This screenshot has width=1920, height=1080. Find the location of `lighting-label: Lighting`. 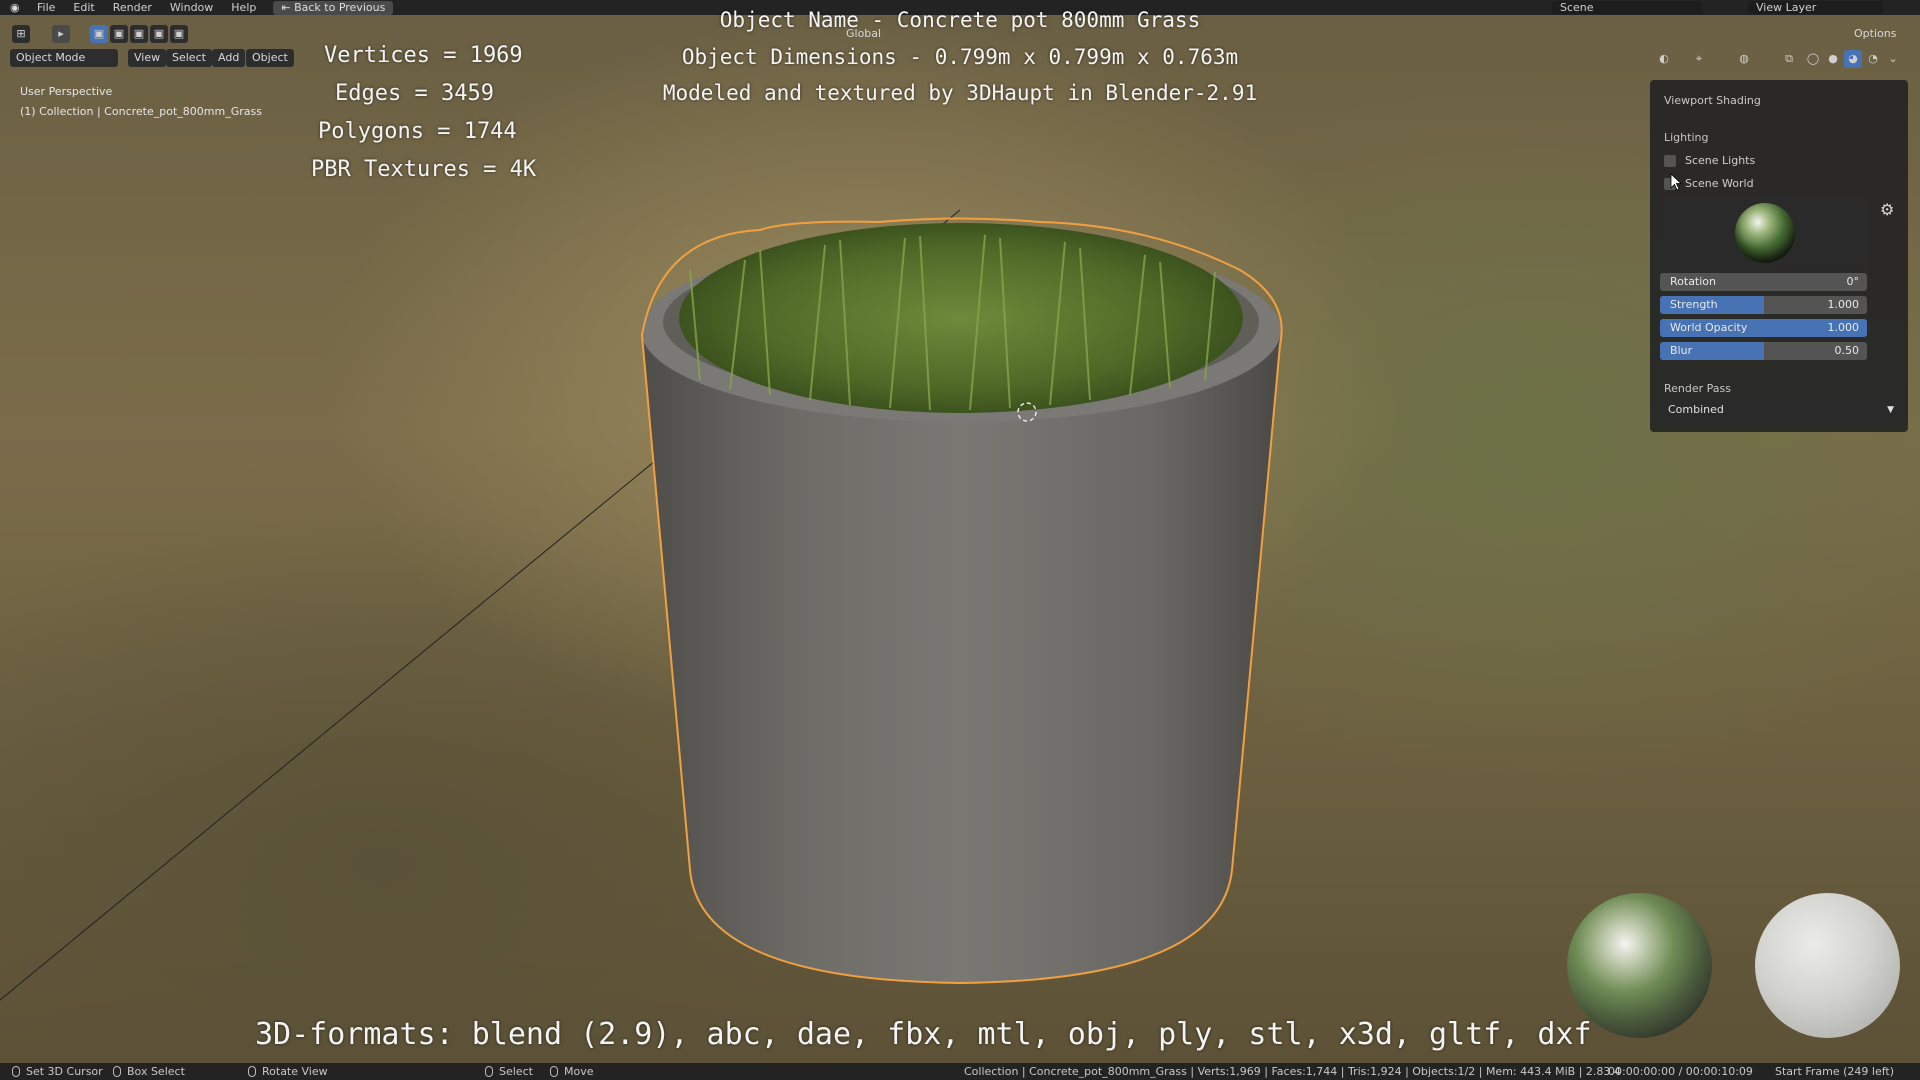

lighting-label: Lighting is located at coordinates (1686, 137).